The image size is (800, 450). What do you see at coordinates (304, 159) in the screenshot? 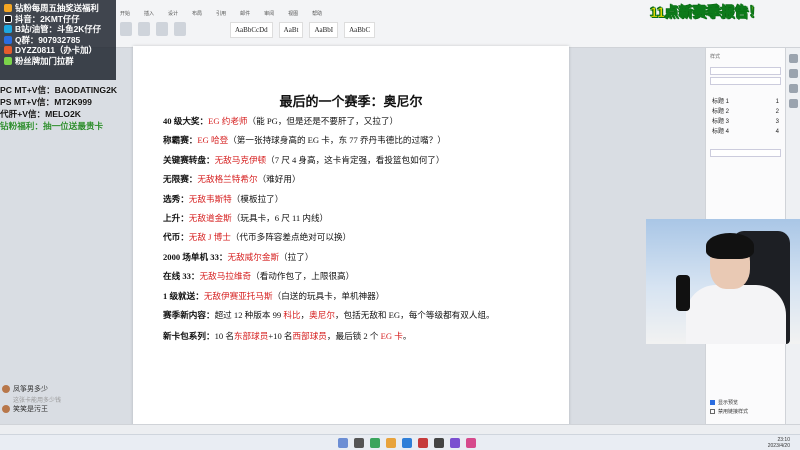
I see `doc-line: 关键赛转盘：无敌马克伊顿（7 尺 4 身高，这卡肯定强，看投篮包如何了）` at bounding box center [304, 159].